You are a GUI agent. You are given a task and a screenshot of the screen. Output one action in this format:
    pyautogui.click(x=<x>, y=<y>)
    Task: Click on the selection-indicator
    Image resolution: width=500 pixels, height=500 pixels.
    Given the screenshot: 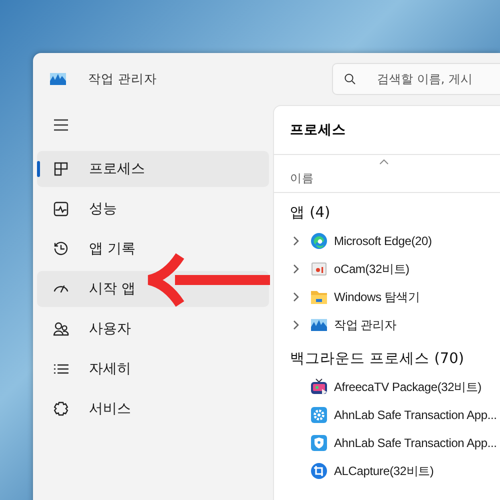 What is the action you would take?
    pyautogui.click(x=38, y=169)
    